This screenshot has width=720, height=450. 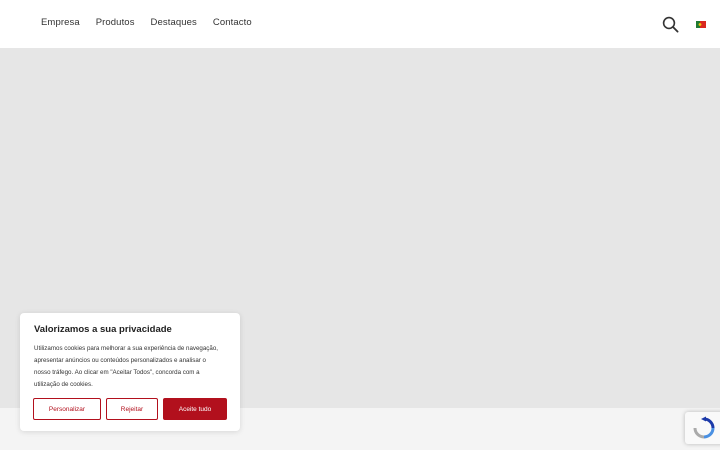 I want to click on recaptcha-icon, so click(x=704, y=427).